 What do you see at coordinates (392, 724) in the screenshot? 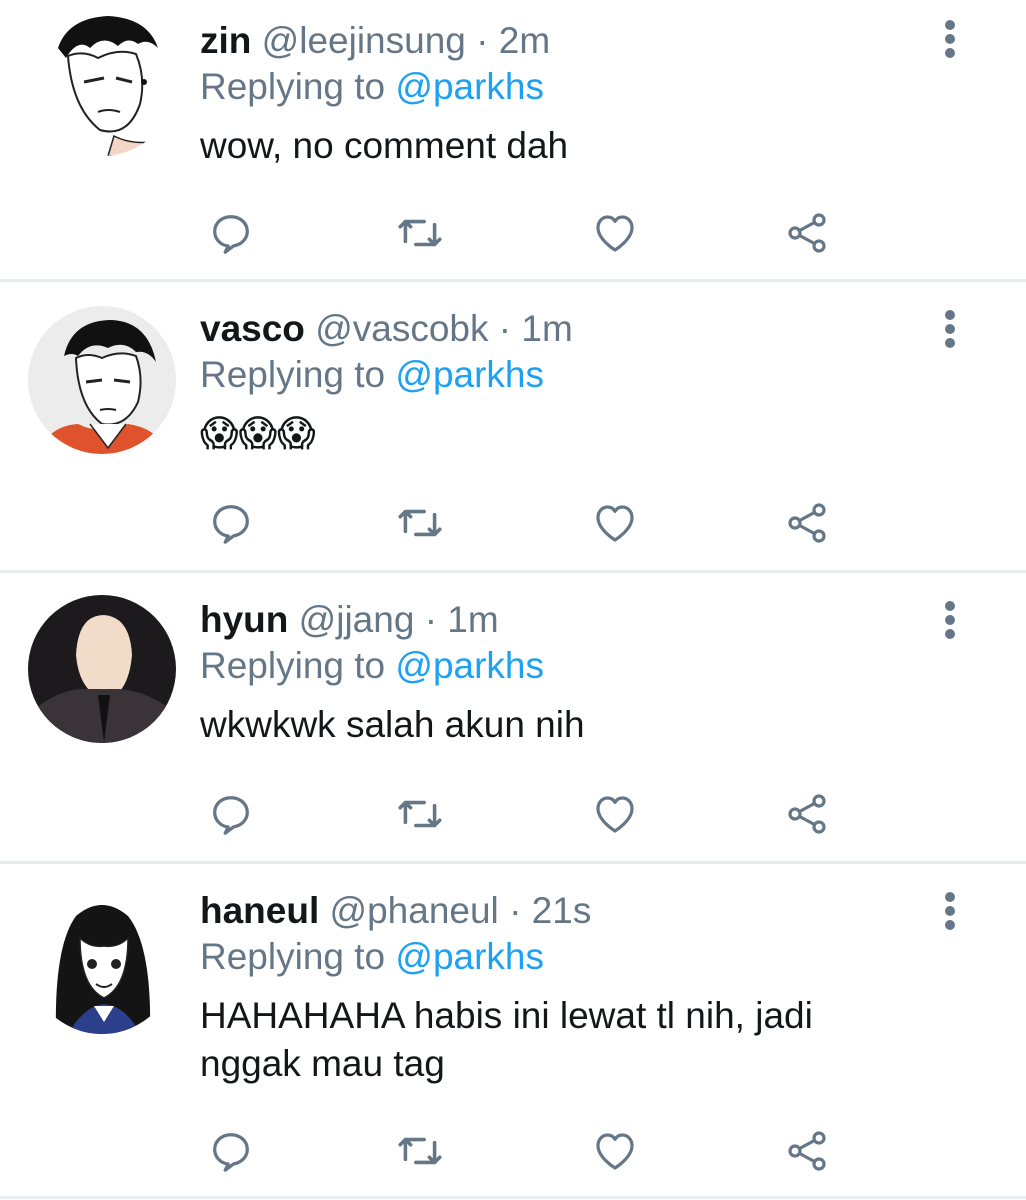
I see `tweet-text: wkwkwk salah akun nih` at bounding box center [392, 724].